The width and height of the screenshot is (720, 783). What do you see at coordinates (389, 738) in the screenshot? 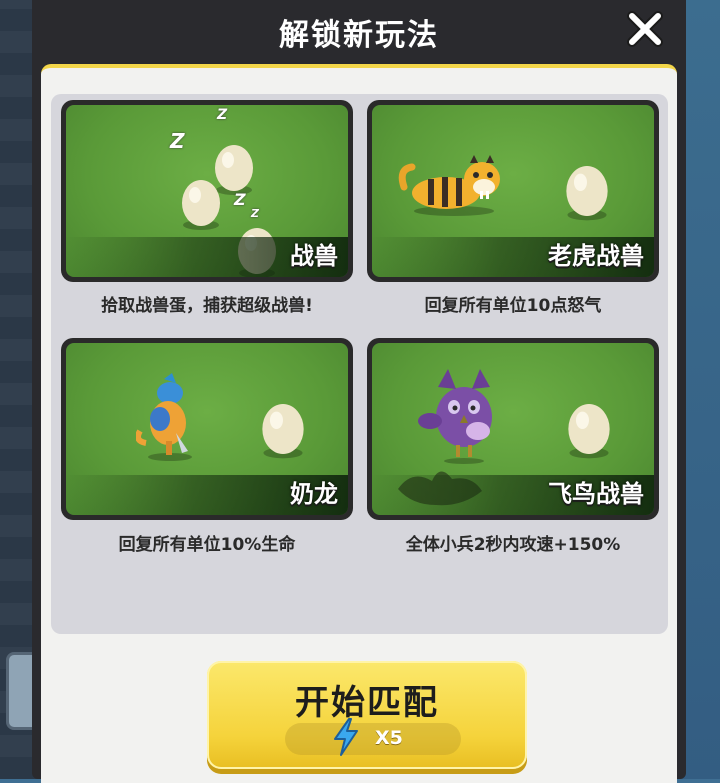
I see `cost-value: X5` at bounding box center [389, 738].